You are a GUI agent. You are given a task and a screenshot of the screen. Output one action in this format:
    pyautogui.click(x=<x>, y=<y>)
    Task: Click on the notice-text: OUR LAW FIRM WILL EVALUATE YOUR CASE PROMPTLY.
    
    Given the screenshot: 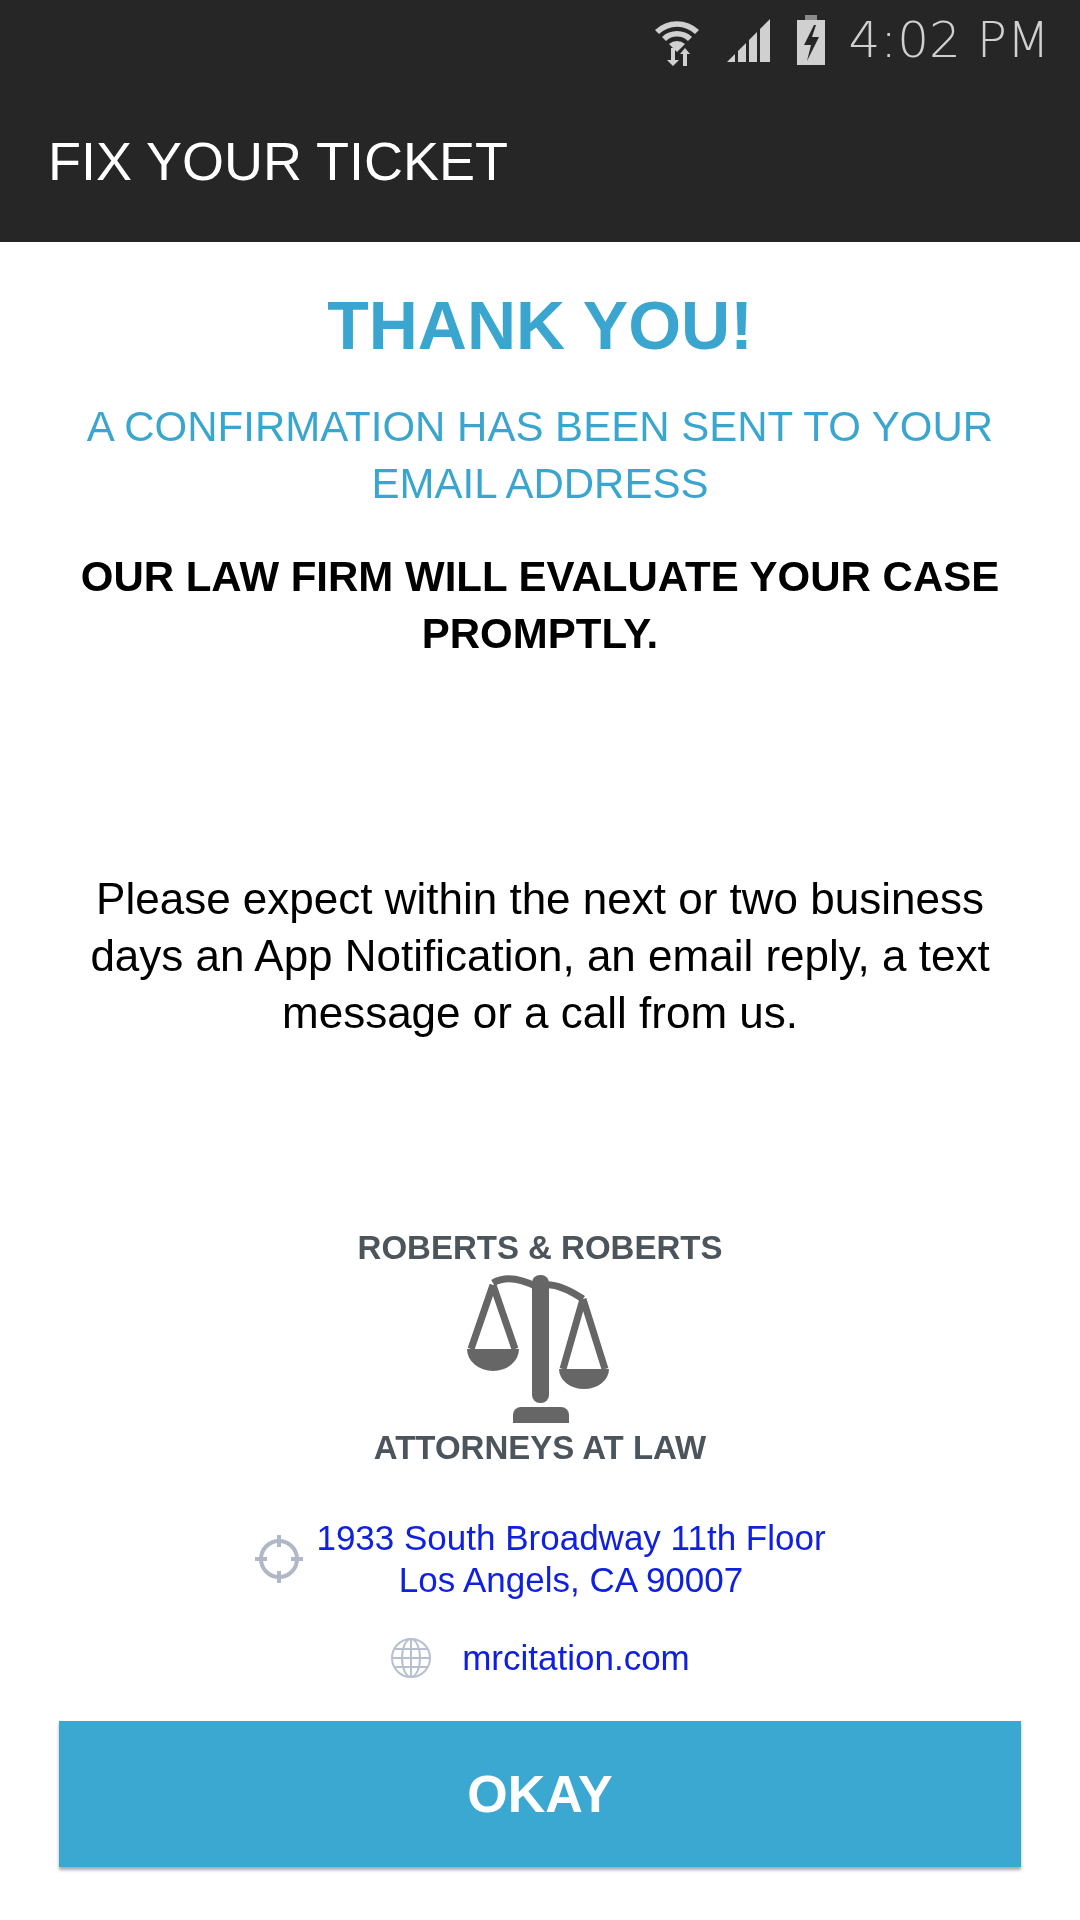 What is the action you would take?
    pyautogui.click(x=540, y=605)
    